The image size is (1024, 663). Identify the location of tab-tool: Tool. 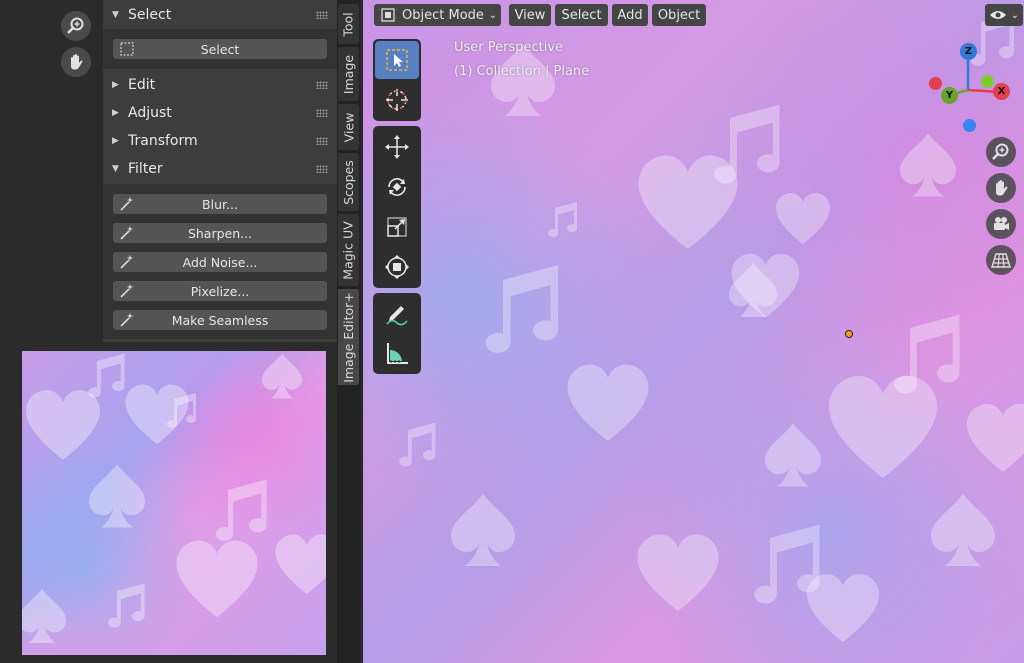
(348, 24).